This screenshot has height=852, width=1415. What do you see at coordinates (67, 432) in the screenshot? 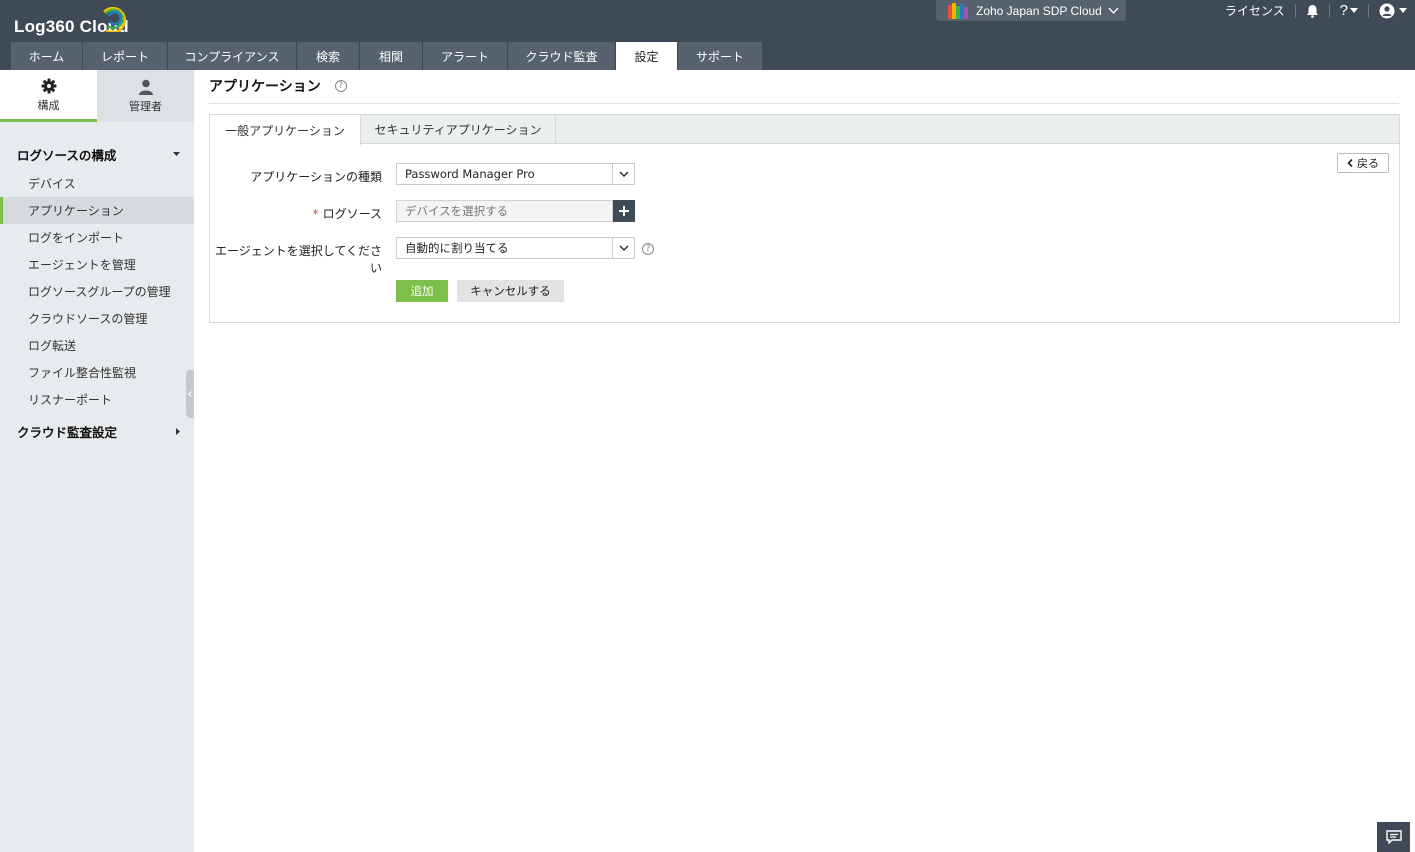
I see `section-title: クラウド監査設定` at bounding box center [67, 432].